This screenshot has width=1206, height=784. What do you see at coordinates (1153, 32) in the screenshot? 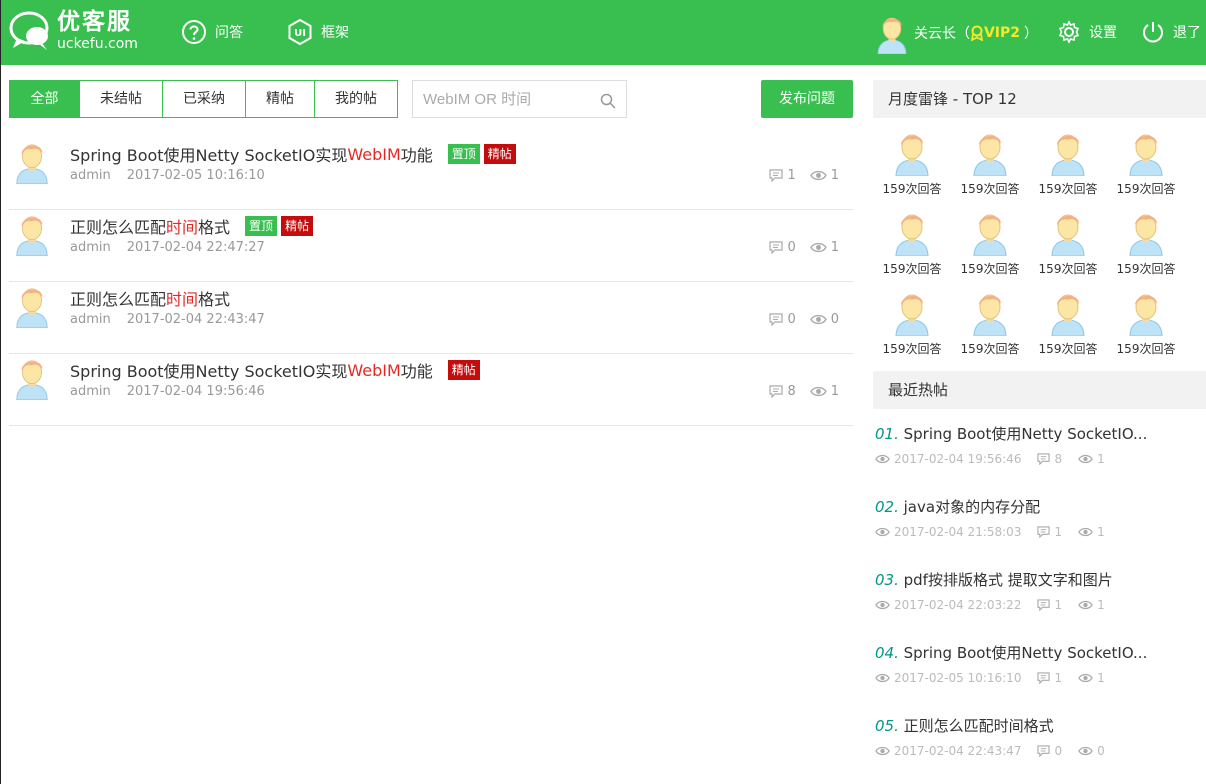
I see `power-icon` at bounding box center [1153, 32].